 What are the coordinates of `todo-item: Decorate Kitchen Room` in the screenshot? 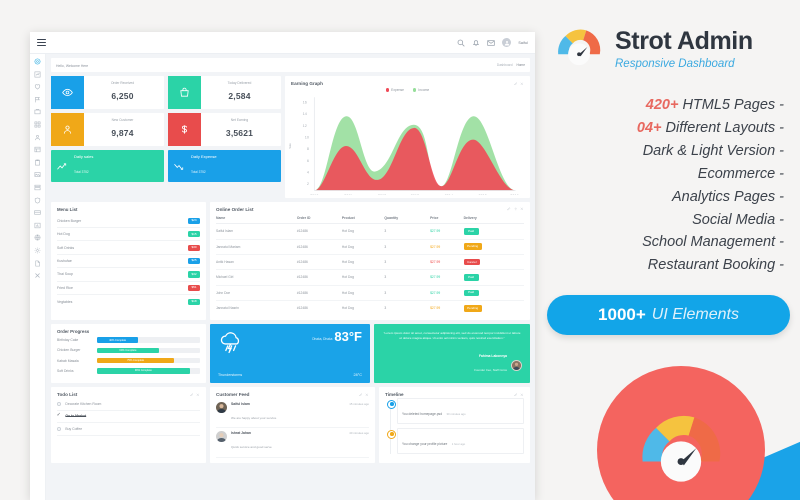 It's located at (128, 404).